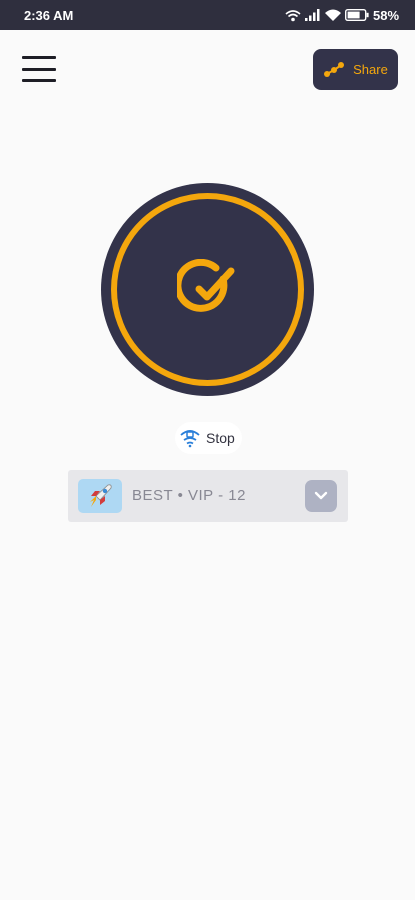 This screenshot has height=900, width=415. What do you see at coordinates (293, 15) in the screenshot?
I see `hotspot-icon` at bounding box center [293, 15].